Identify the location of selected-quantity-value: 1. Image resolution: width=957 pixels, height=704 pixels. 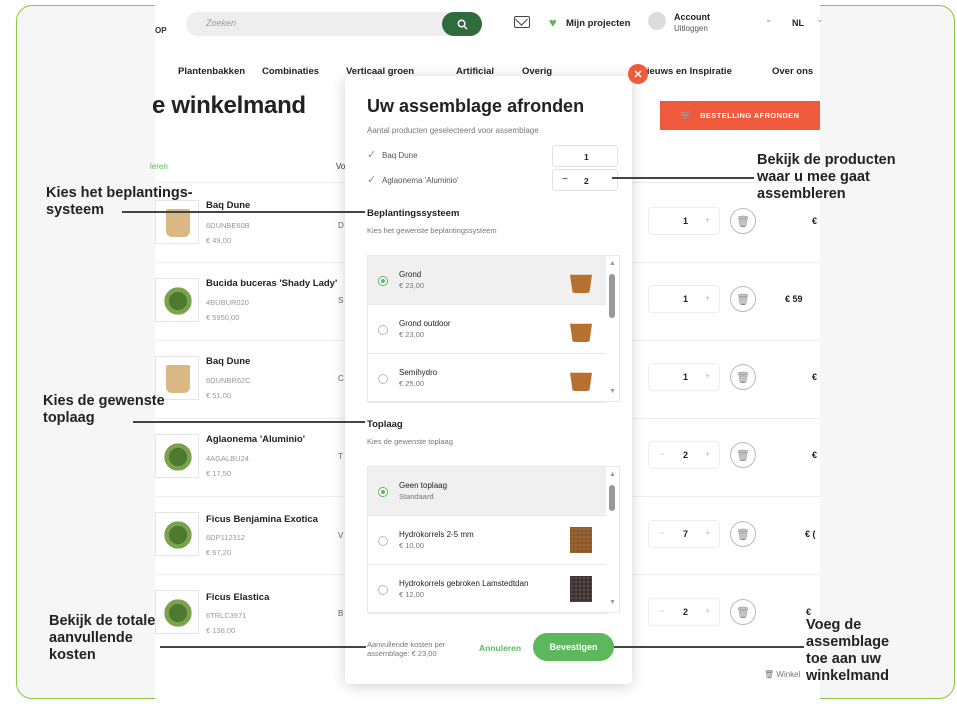
(586, 157).